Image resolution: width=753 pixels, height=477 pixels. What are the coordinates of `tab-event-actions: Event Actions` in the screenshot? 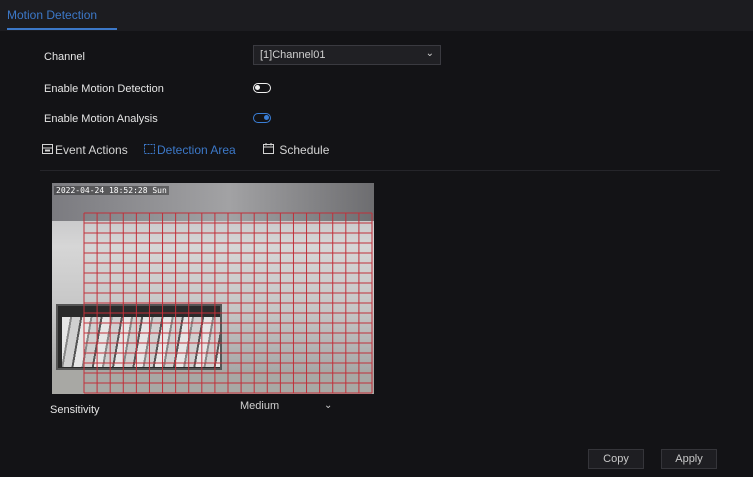 It's located at (85, 150).